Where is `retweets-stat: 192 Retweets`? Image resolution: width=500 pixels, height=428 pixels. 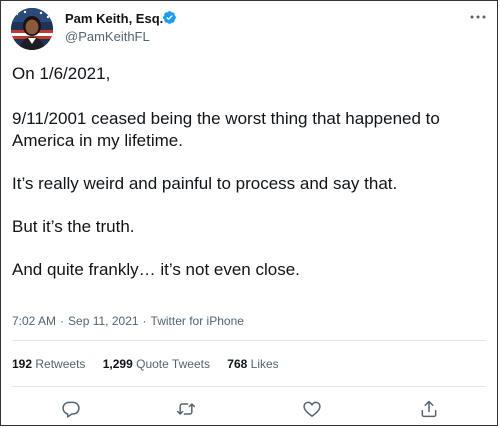 retweets-stat: 192 Retweets is located at coordinates (48, 364).